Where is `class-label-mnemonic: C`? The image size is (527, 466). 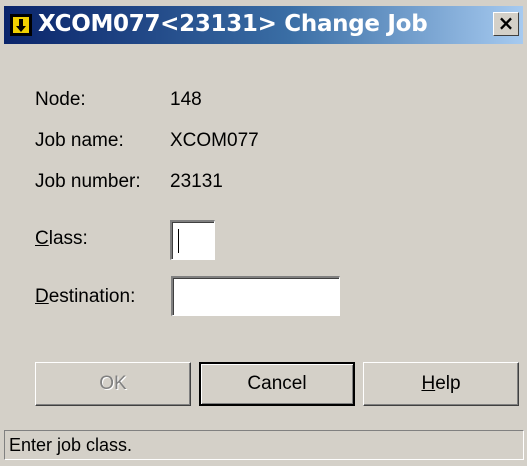 class-label-mnemonic: C is located at coordinates (42, 238).